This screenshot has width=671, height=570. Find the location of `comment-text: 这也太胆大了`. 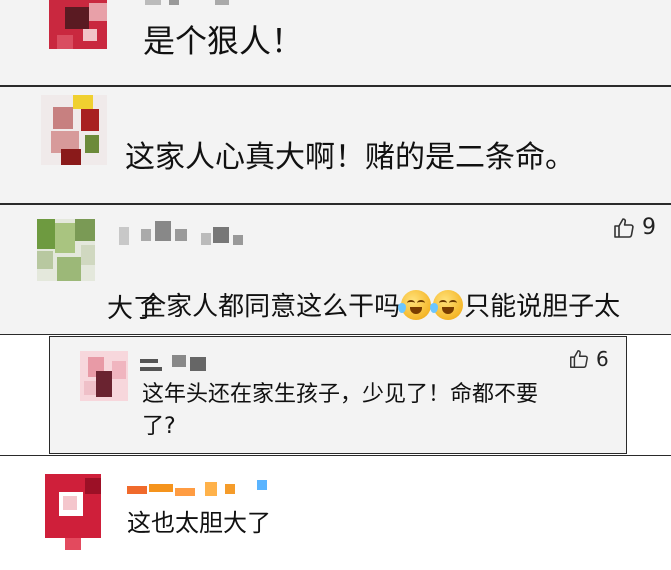

comment-text: 这也太胆大了 is located at coordinates (199, 523).